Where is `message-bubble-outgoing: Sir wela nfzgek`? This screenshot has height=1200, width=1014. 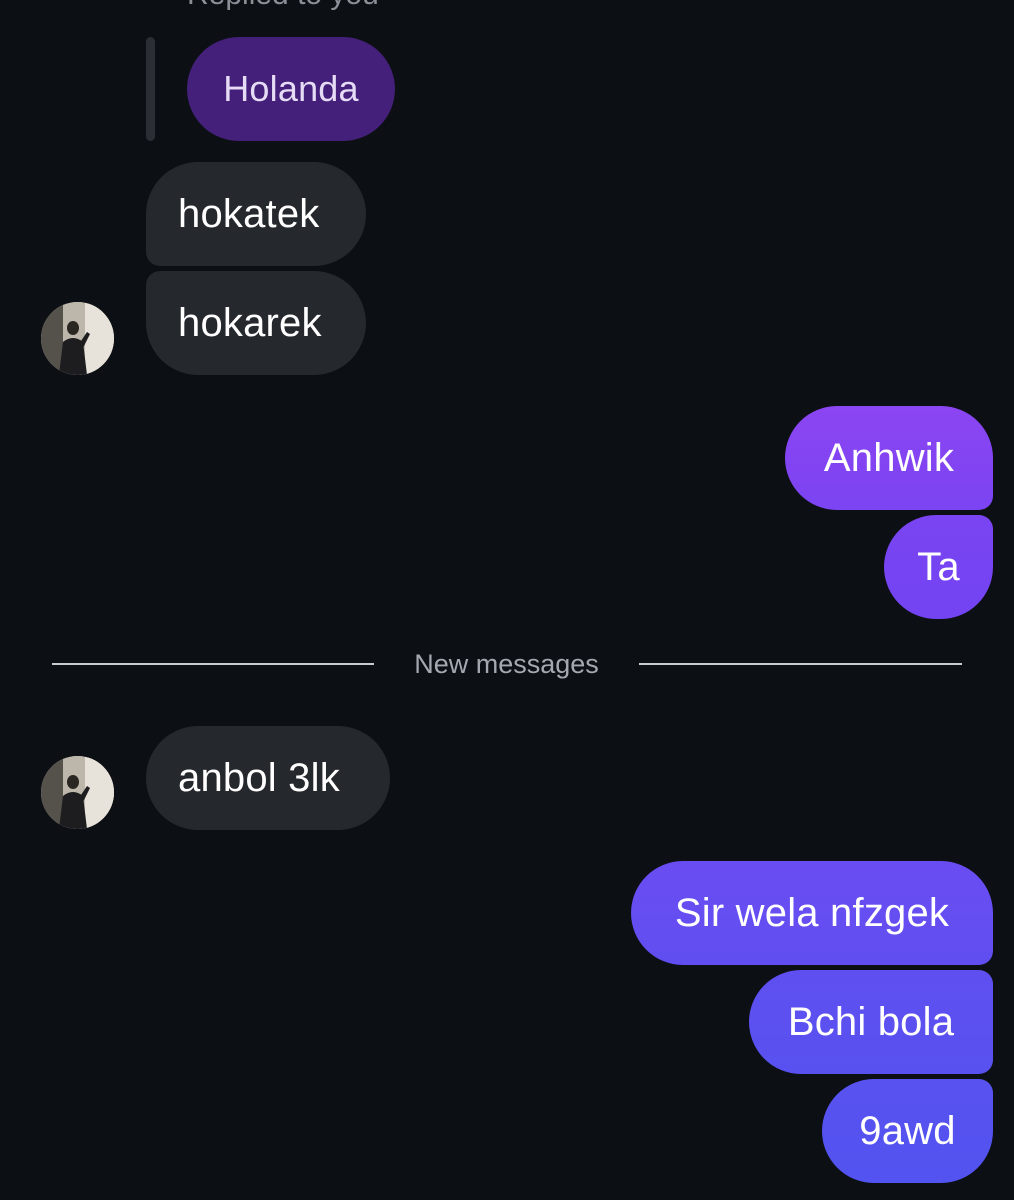
message-bubble-outgoing: Sir wela nfzgek is located at coordinates (812, 913).